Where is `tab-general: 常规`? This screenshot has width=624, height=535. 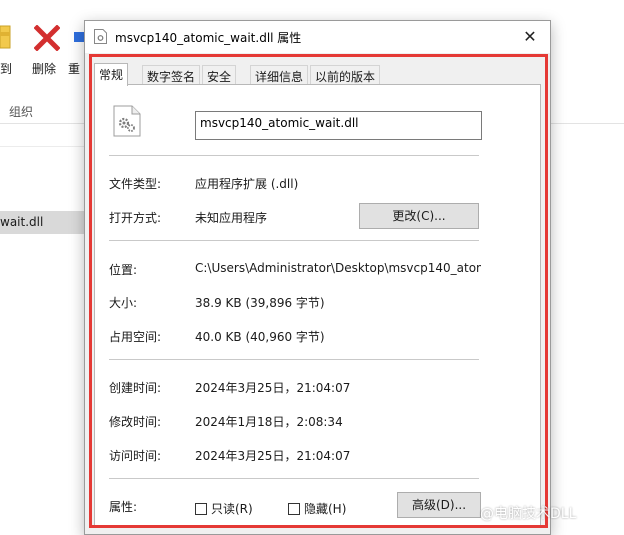
tab-general: 常规 is located at coordinates (111, 74).